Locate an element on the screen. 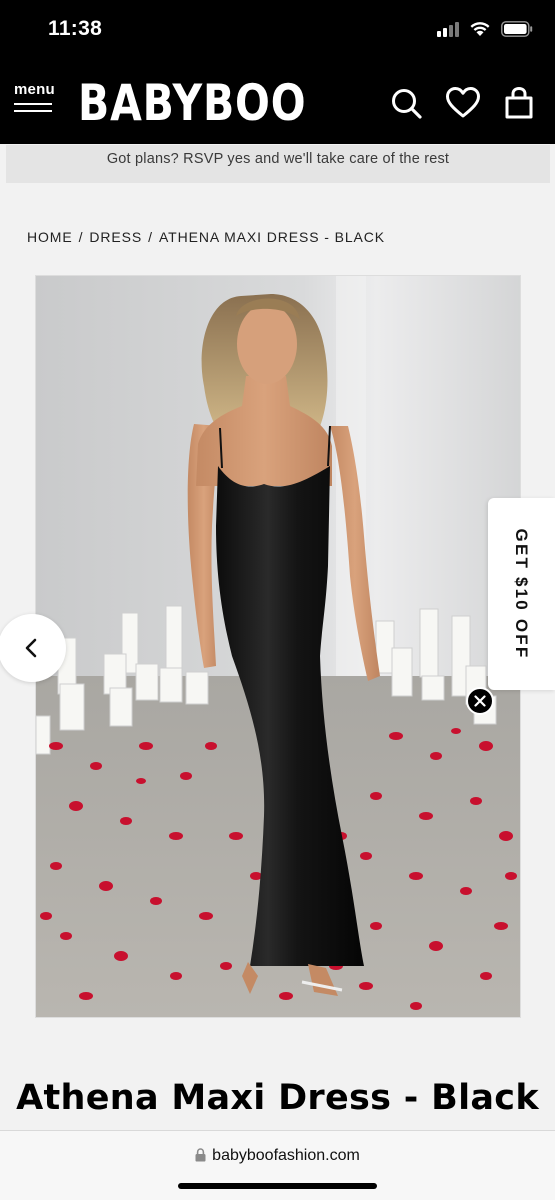 This screenshot has height=1200, width=555. battery-icon is located at coordinates (517, 28).